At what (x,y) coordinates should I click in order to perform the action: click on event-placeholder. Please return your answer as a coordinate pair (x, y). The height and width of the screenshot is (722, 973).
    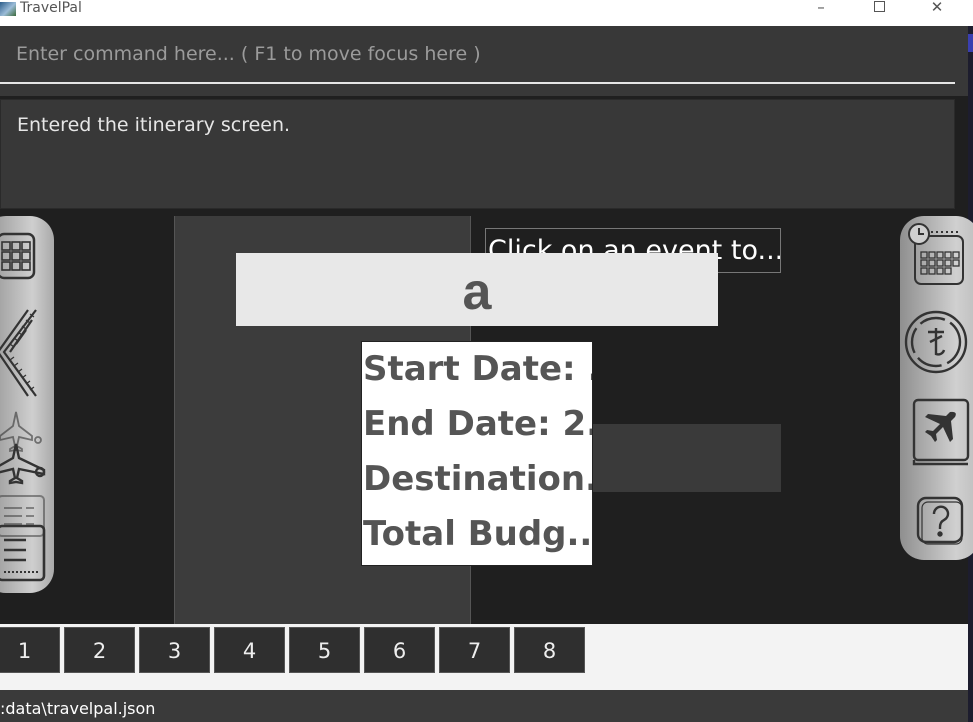
    Looking at the image, I should click on (685, 458).